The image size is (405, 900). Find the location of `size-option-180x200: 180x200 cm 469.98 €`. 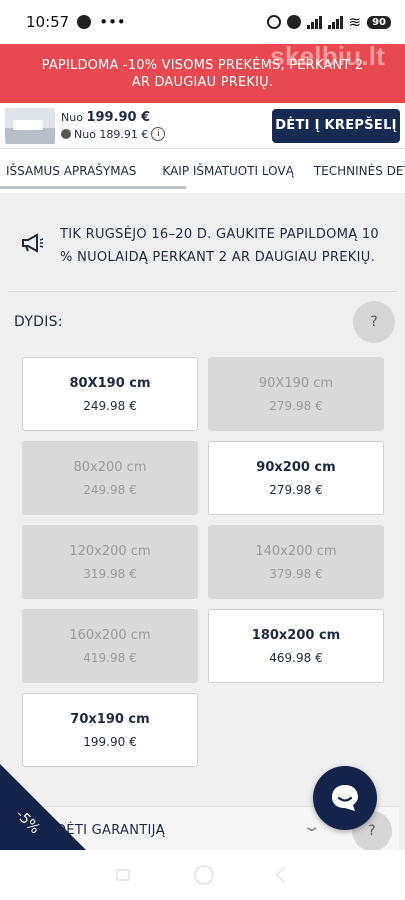

size-option-180x200: 180x200 cm 469.98 € is located at coordinates (296, 646).